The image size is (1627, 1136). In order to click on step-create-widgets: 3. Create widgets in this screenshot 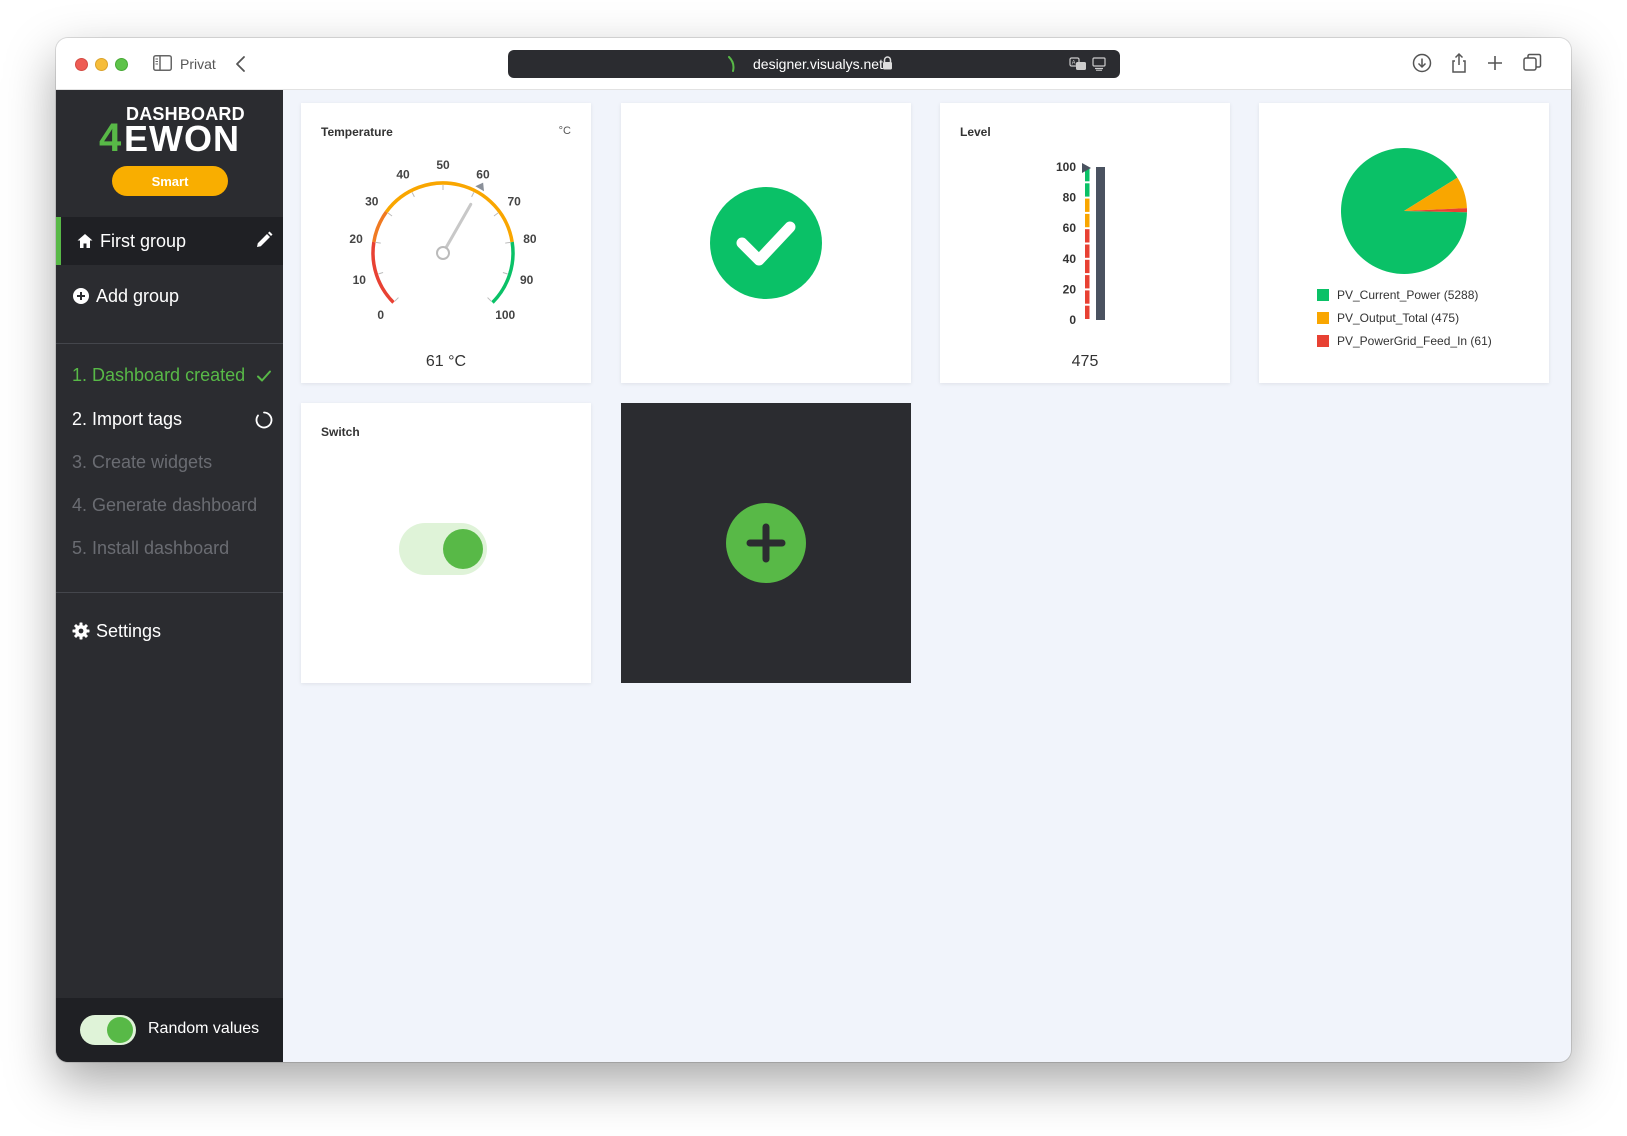, I will do `click(142, 462)`.